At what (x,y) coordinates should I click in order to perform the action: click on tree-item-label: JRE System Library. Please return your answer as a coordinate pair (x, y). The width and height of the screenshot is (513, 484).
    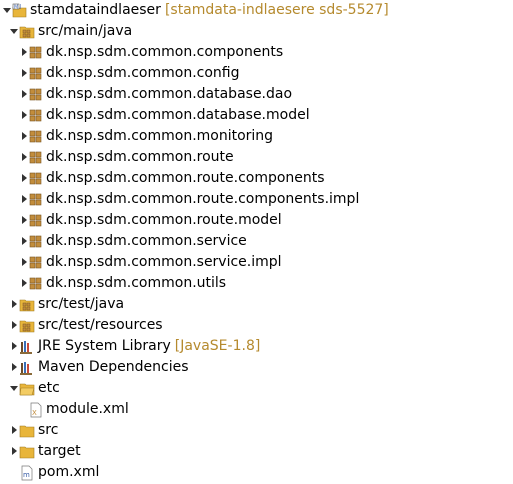
    Looking at the image, I should click on (104, 346).